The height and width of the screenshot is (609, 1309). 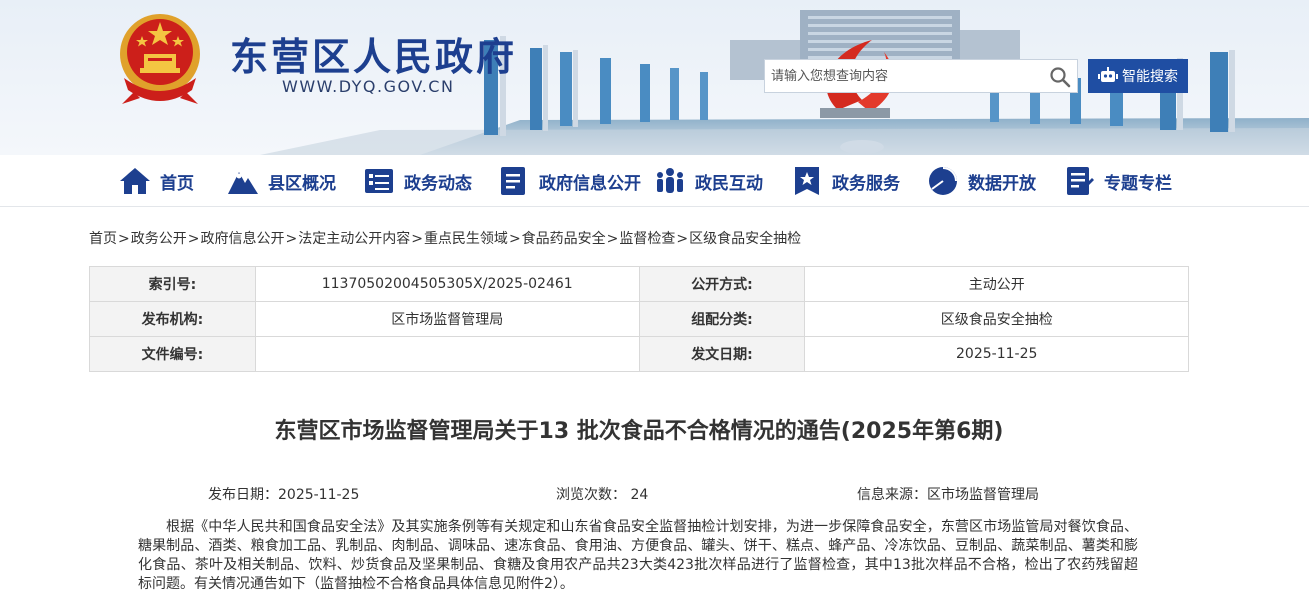 I want to click on nav-item-services: 政务服务, so click(x=845, y=181).